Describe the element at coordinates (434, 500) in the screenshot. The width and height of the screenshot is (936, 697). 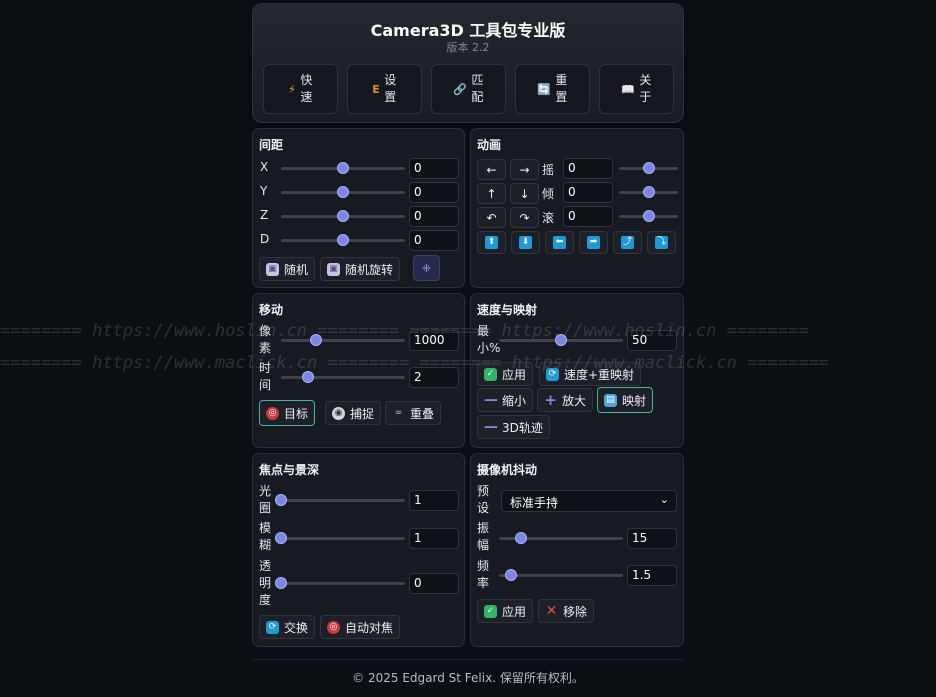
I see `aperture-input: 1` at that location.